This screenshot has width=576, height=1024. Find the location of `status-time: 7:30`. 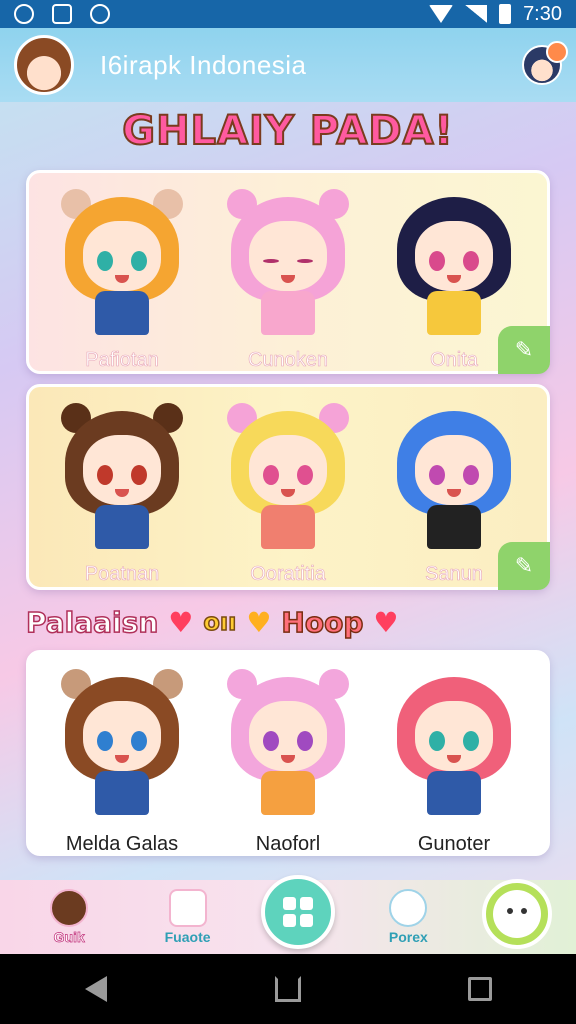

status-time: 7:30 is located at coordinates (542, 13).